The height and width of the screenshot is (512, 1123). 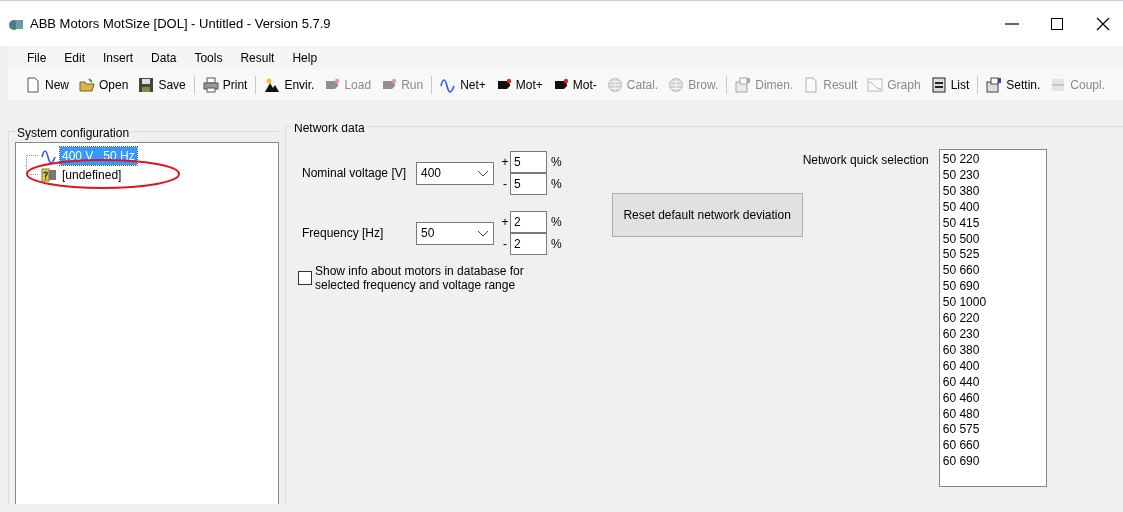 I want to click on toolbar-button: Settin., so click(x=1013, y=85).